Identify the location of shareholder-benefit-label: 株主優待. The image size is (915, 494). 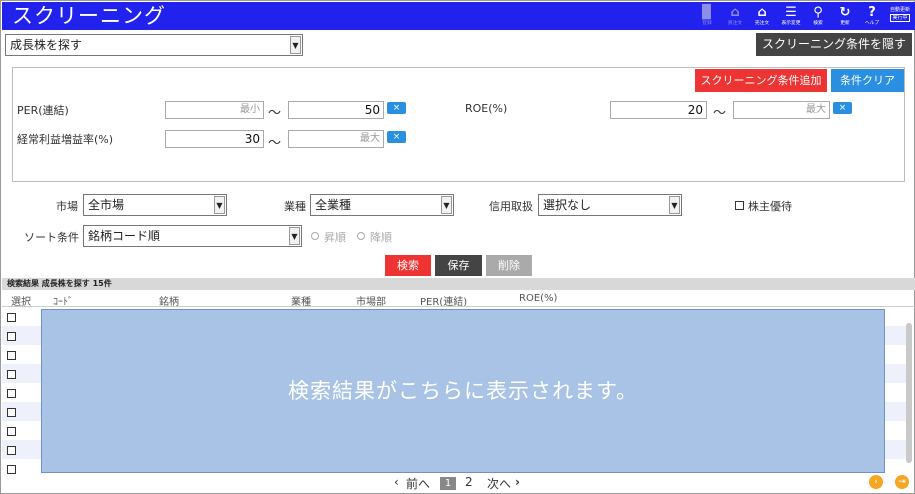
(770, 206).